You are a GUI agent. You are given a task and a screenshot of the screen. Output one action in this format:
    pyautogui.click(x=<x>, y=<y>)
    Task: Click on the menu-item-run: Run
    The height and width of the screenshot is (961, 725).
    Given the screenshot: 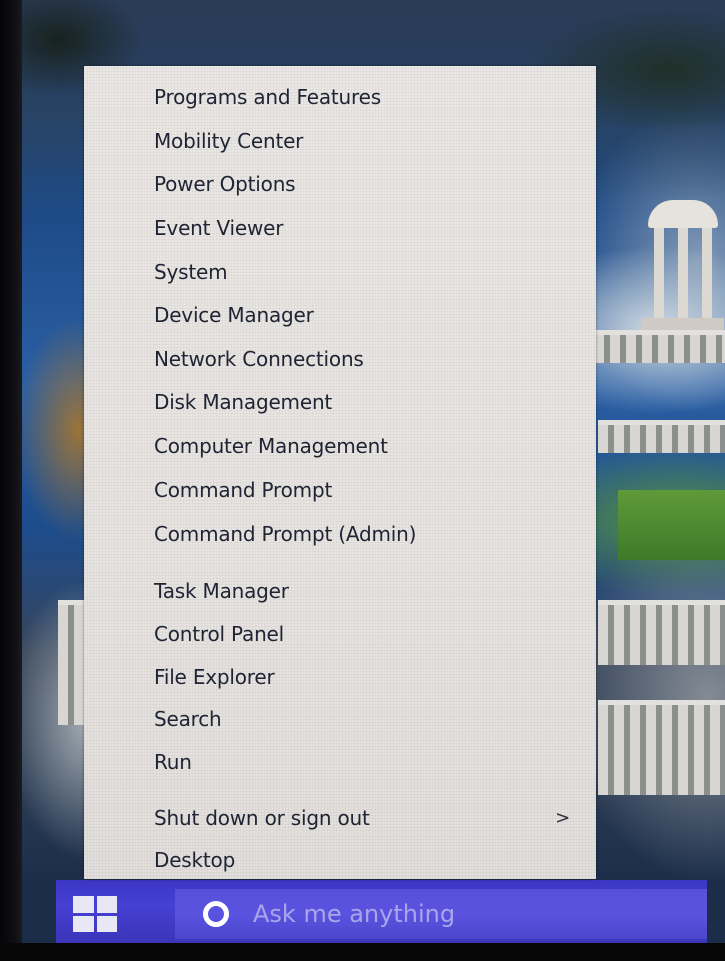 What is the action you would take?
    pyautogui.click(x=369, y=762)
    